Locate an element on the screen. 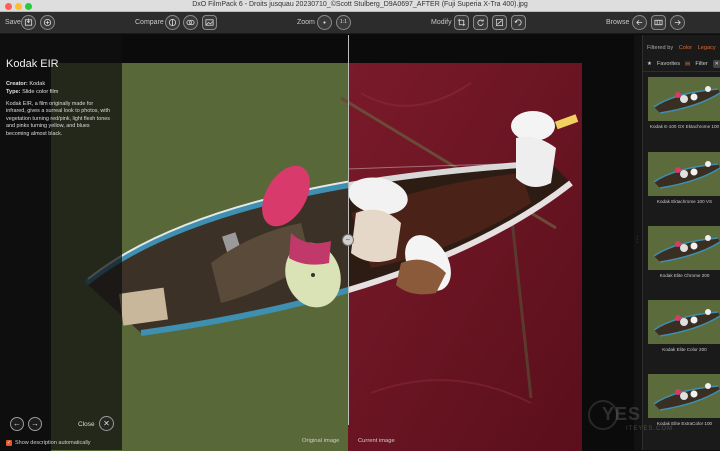 The height and width of the screenshot is (451, 720). browse-next-button is located at coordinates (677, 22).